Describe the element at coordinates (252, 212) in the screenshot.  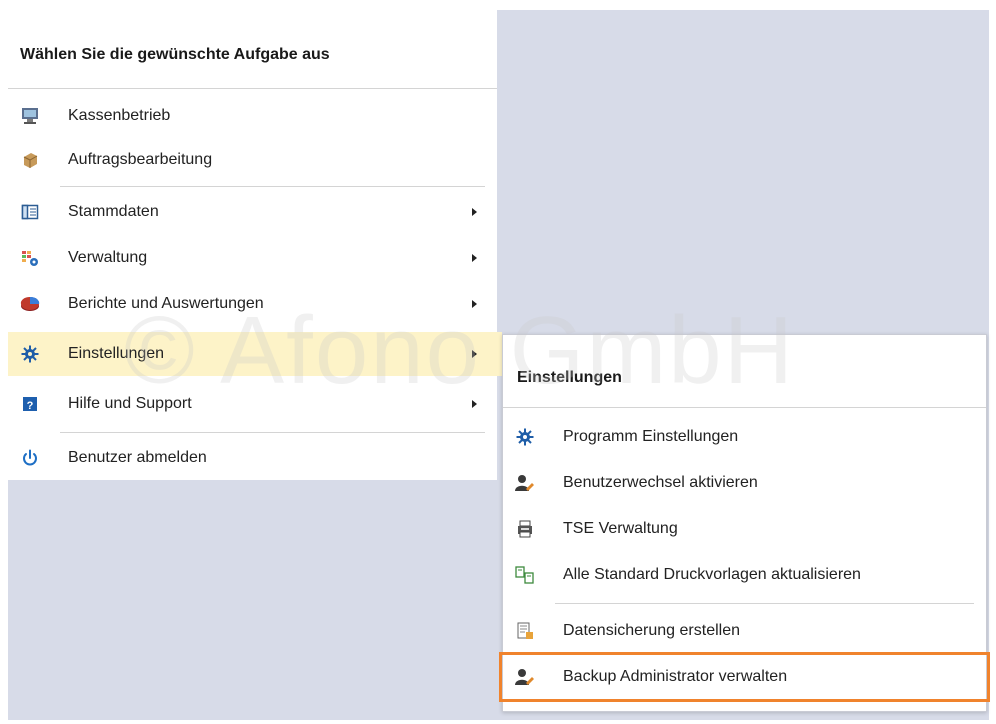
I see `menu-item-stammdaten: Stammdaten` at that location.